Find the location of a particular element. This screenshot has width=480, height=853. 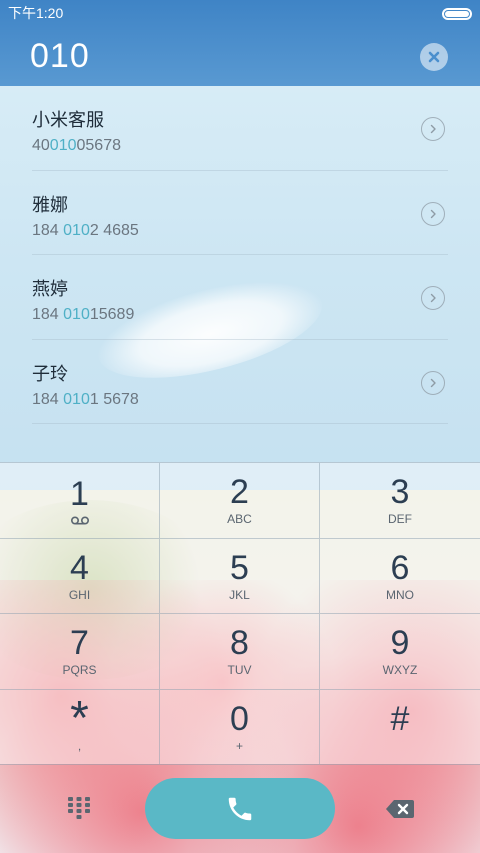

contact-row: 子玲 184 0101 5678 is located at coordinates (240, 382).